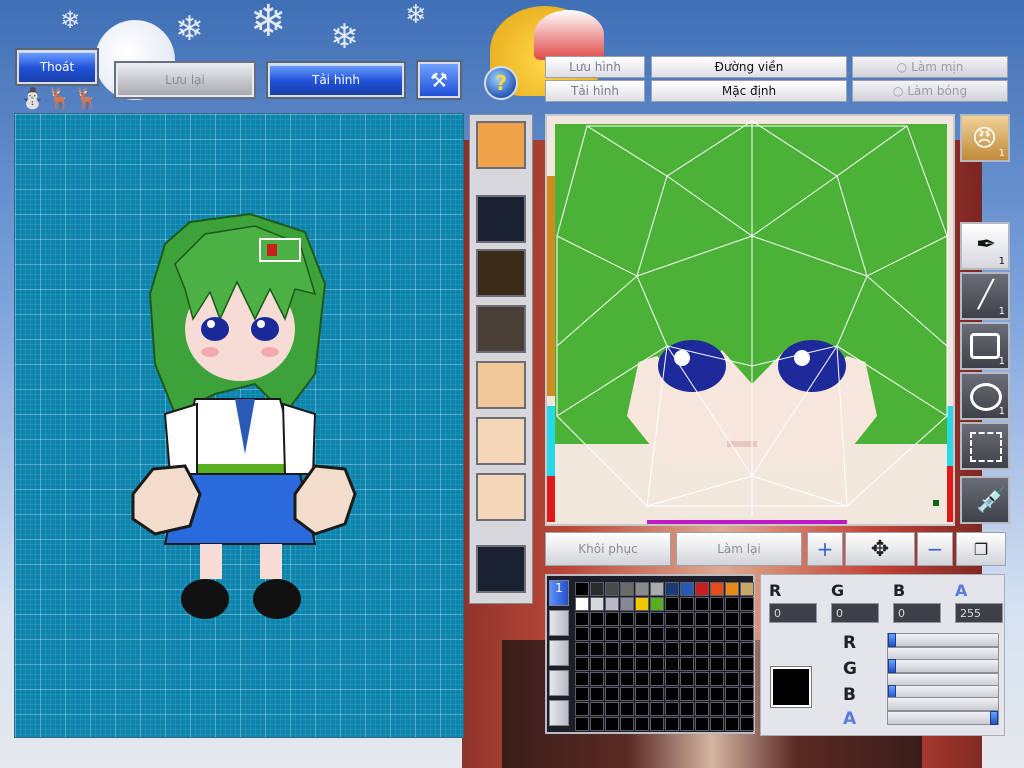  What do you see at coordinates (185, 80) in the screenshot?
I see `save-button: Lưu lại` at bounding box center [185, 80].